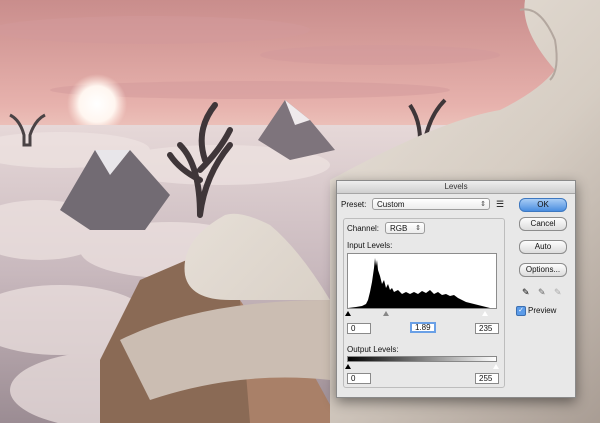 This screenshot has width=600, height=423. I want to click on input-white-slider, so click(485, 313).